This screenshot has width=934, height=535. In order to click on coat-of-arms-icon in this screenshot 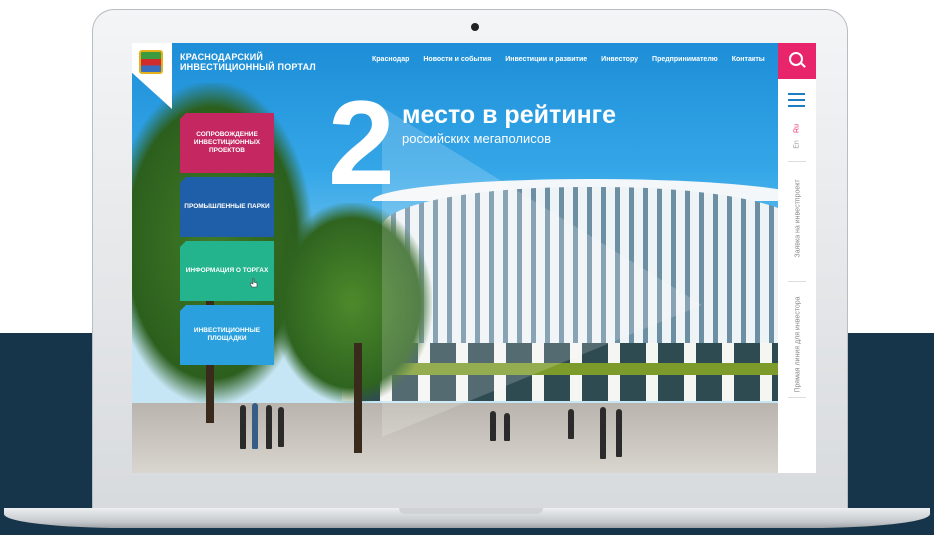, I will do `click(151, 62)`.